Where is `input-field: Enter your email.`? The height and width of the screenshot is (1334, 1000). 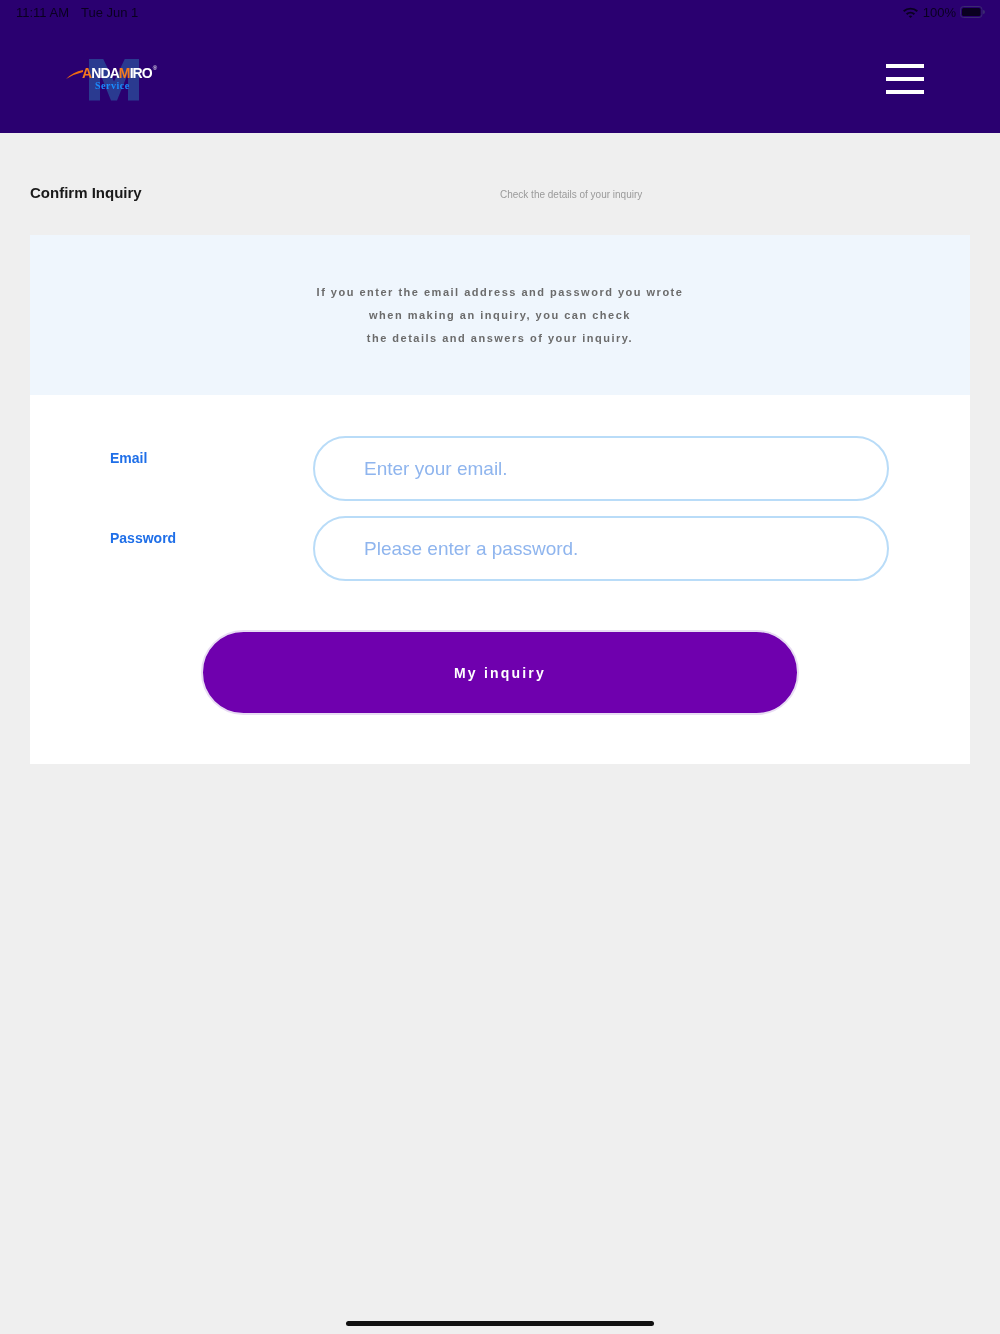
input-field: Enter your email. is located at coordinates (601, 468).